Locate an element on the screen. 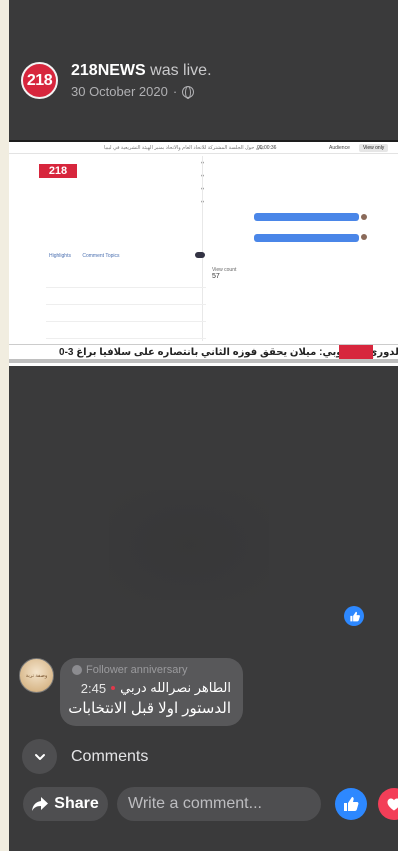 This screenshot has width=398, height=851. post-header: 218 218NEWS was live. 30 October 2020 · is located at coordinates (116, 80).